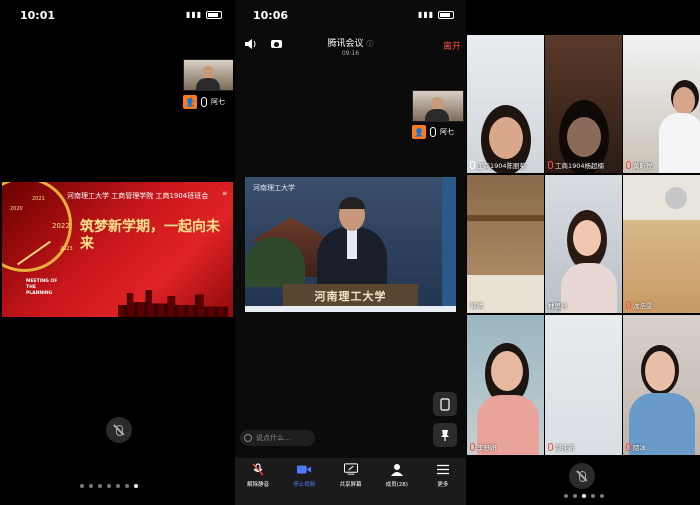  I want to click on toolbar-label: 停止视频, so click(304, 485).